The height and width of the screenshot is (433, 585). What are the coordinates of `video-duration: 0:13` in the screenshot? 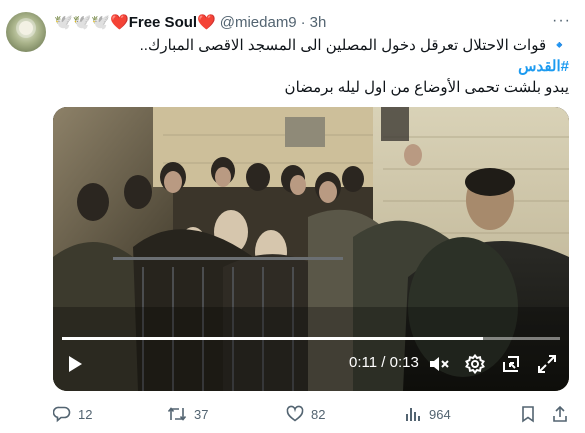 It's located at (404, 362).